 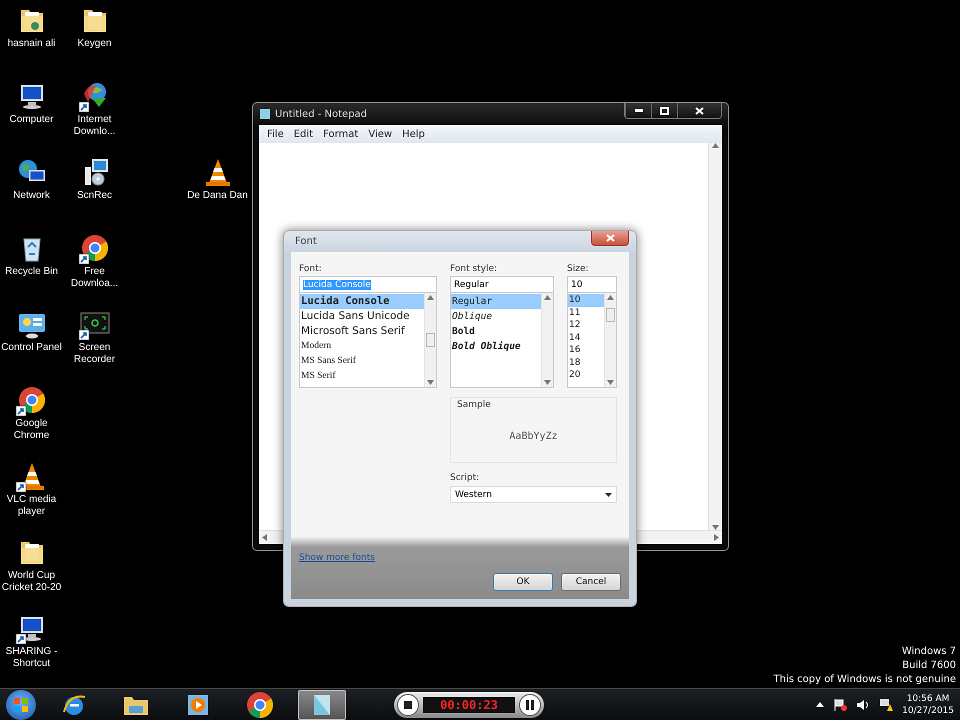 I want to click on icon-label: hasnain ali, so click(x=31, y=44).